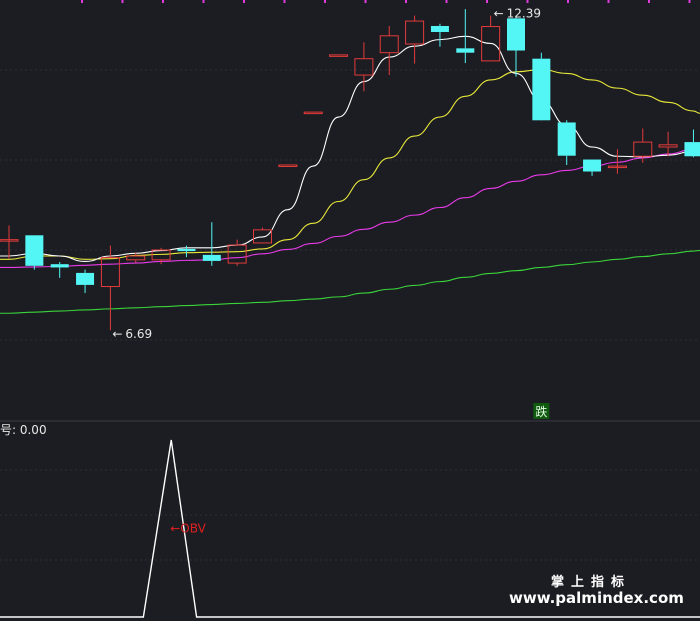 The height and width of the screenshot is (621, 700). What do you see at coordinates (138, 334) in the screenshot?
I see `low-price-label: 6.69` at bounding box center [138, 334].